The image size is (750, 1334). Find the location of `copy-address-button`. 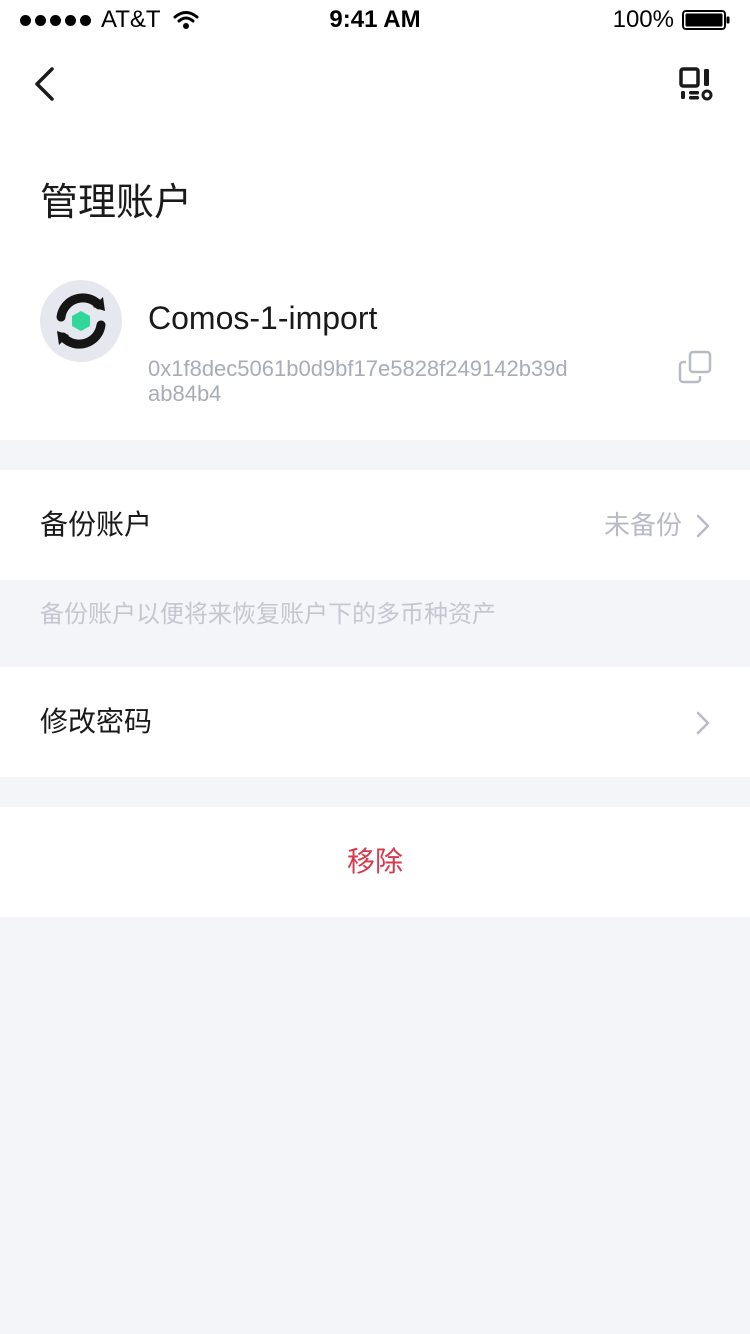

copy-address-button is located at coordinates (695, 367).